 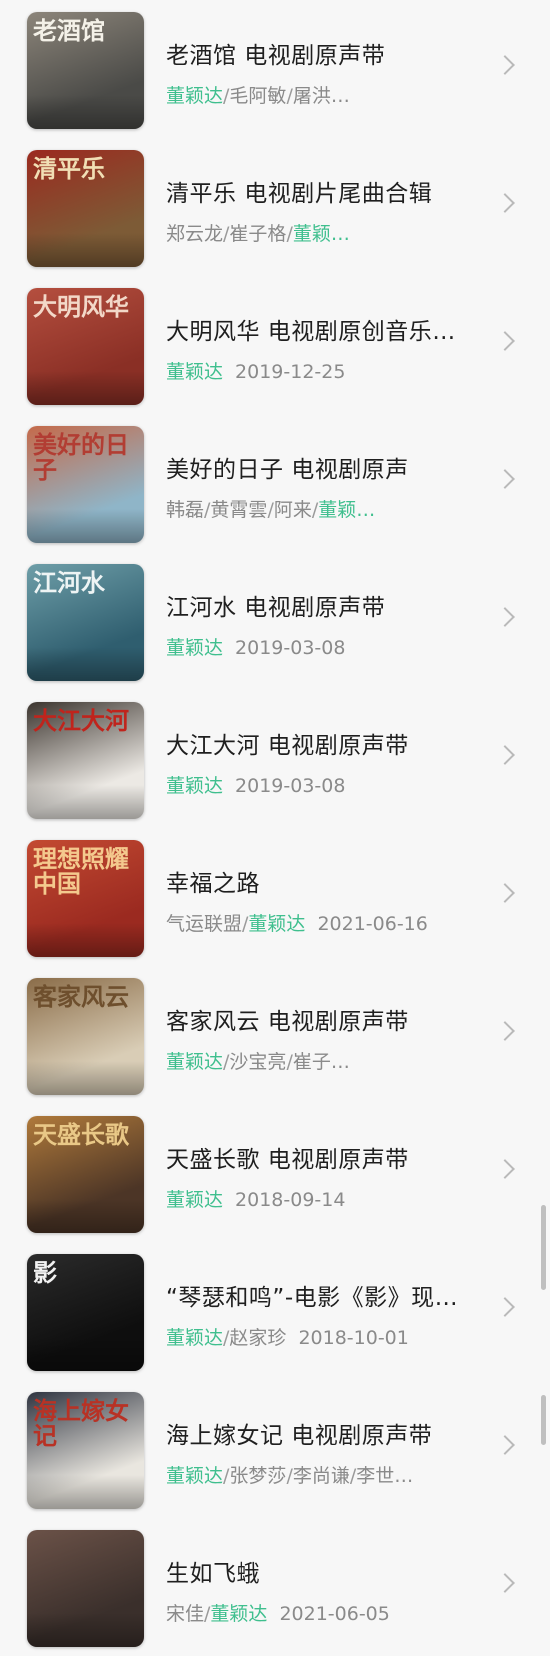 What do you see at coordinates (372, 924) in the screenshot?
I see `release-date: 2021-06-16` at bounding box center [372, 924].